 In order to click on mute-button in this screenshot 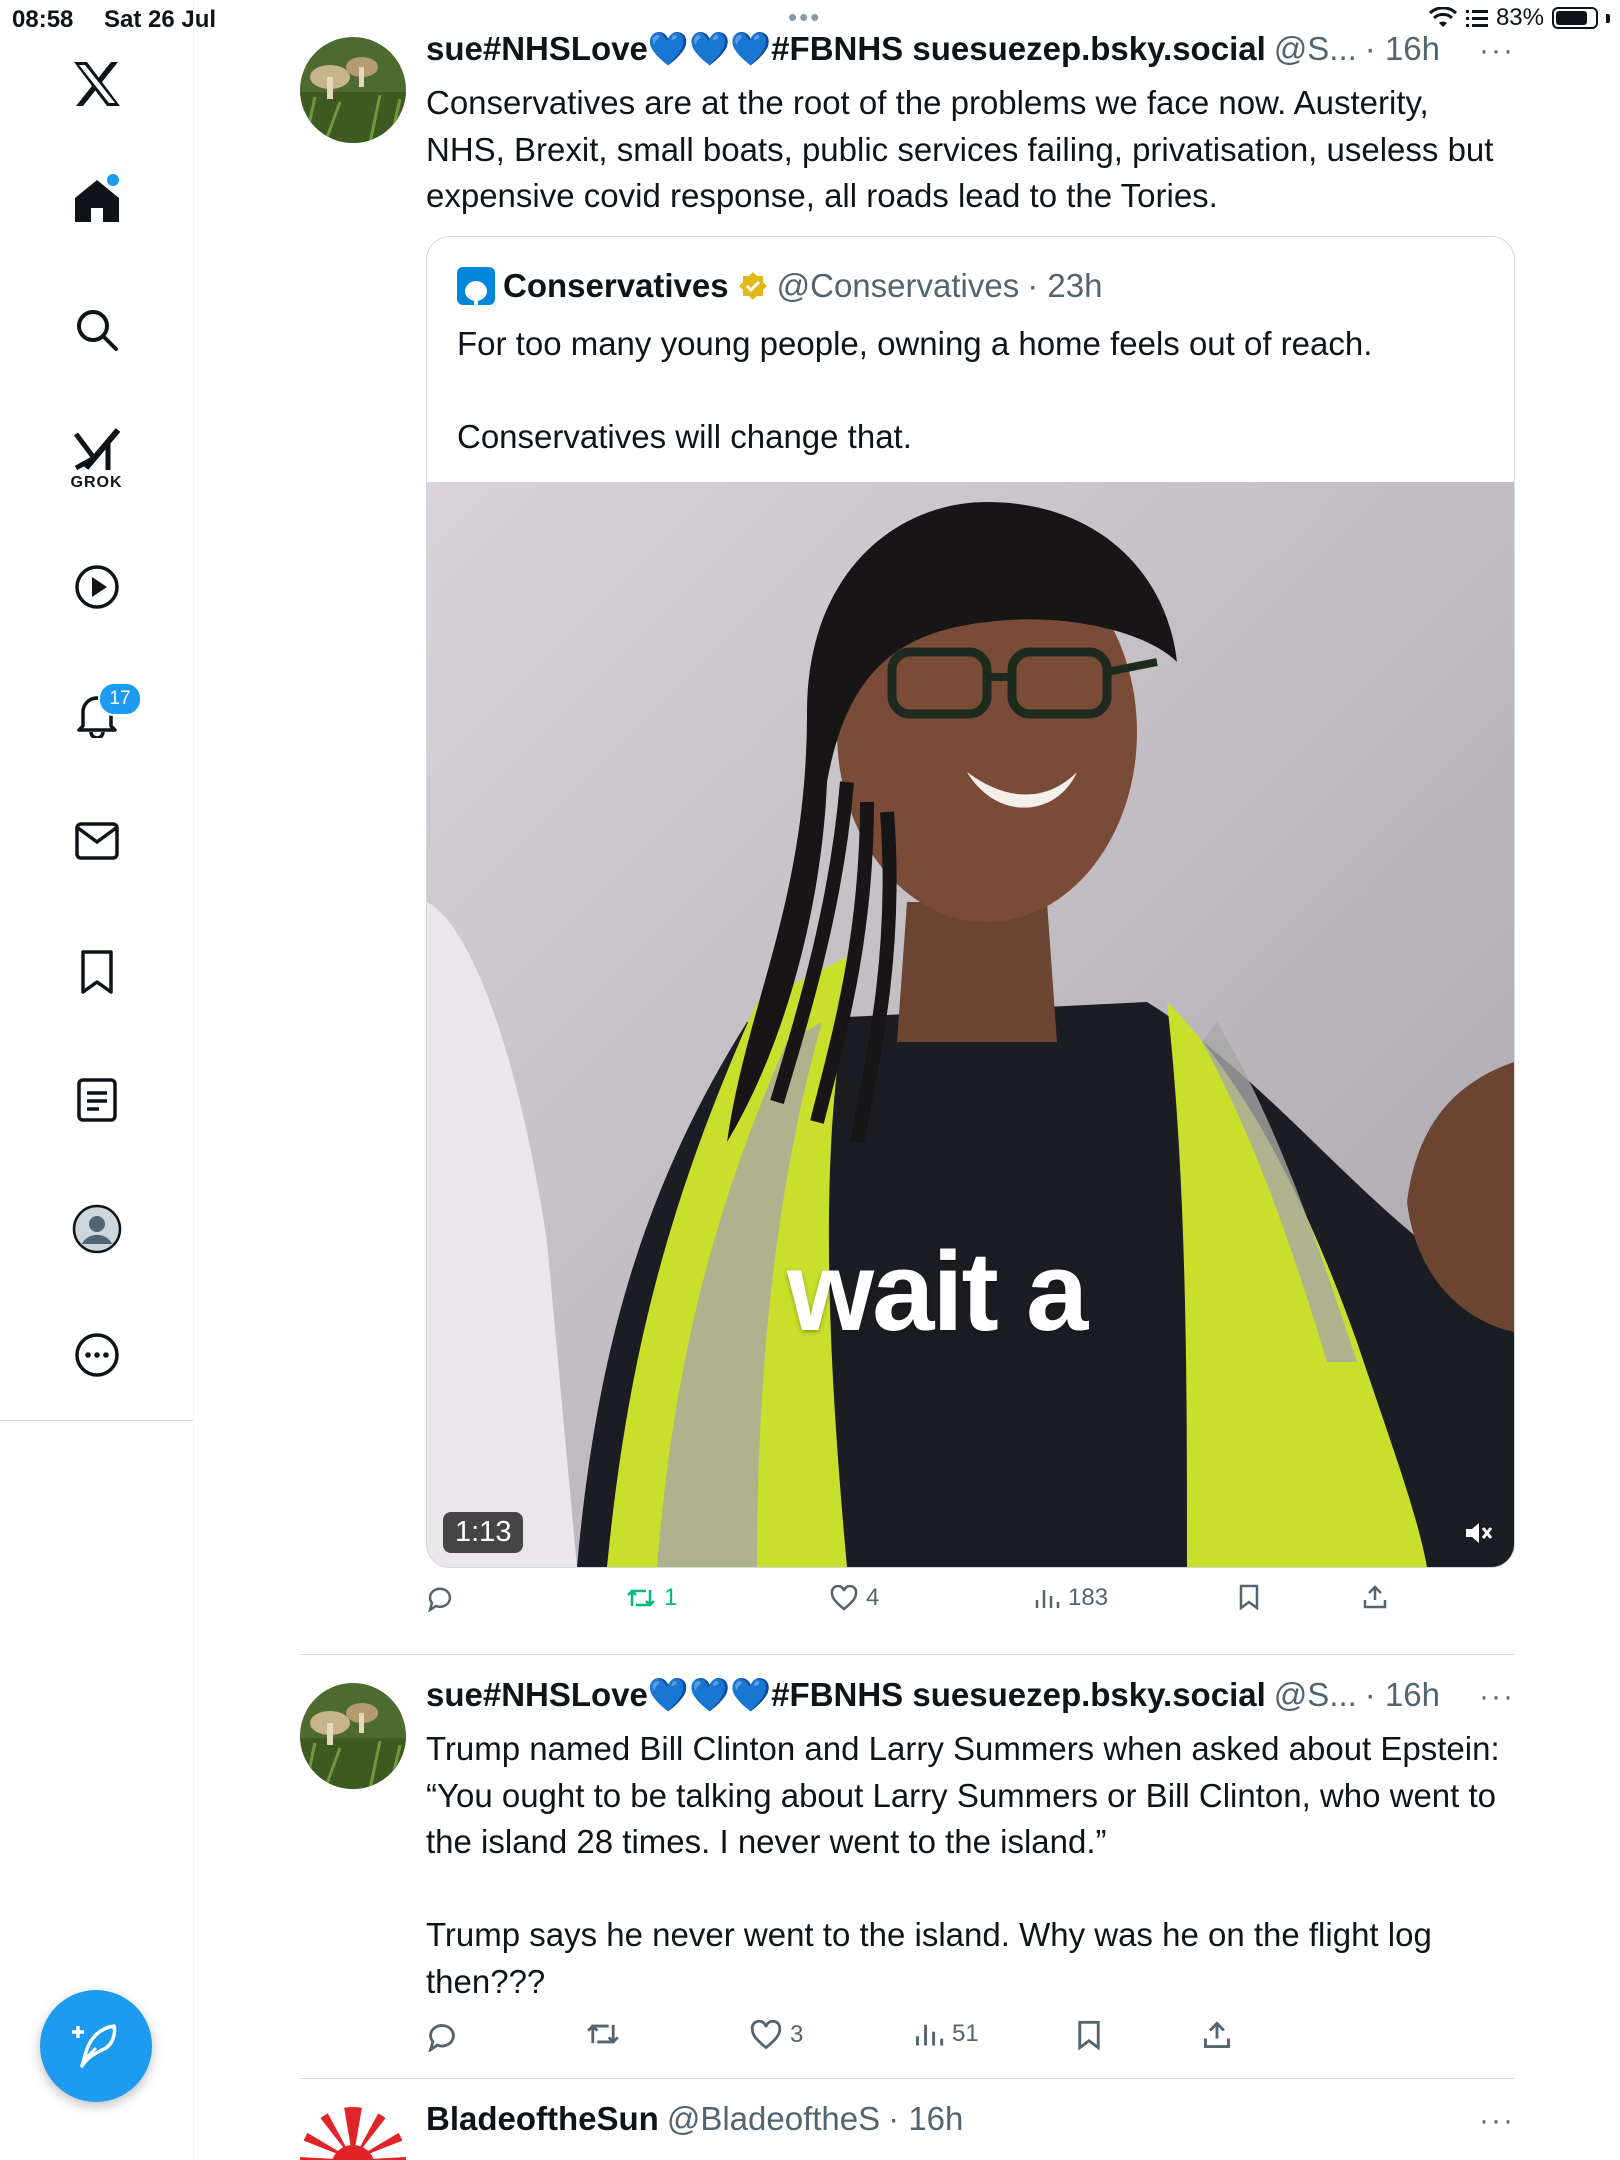, I will do `click(1479, 1535)`.